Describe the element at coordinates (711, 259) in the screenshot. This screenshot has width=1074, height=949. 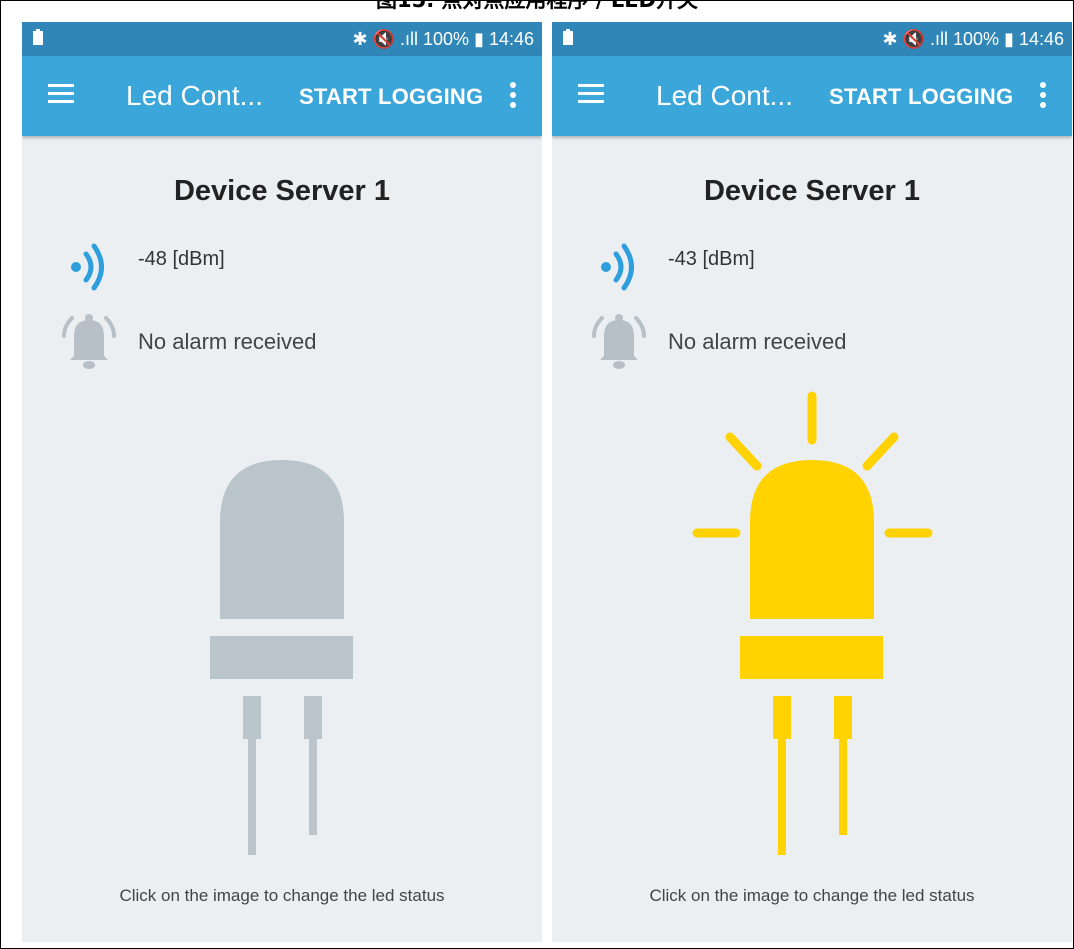
I see `rssi-value: -43 [dBm]` at that location.